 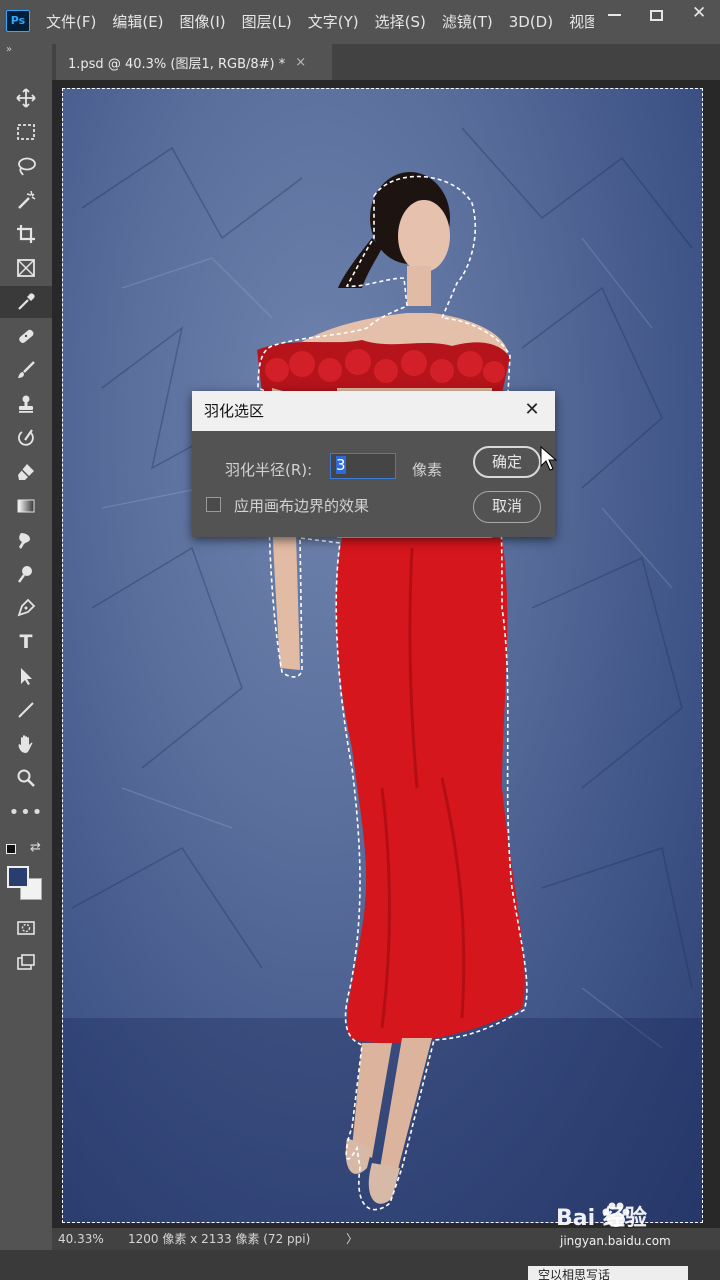 I want to click on blur-tool, so click(x=26, y=540).